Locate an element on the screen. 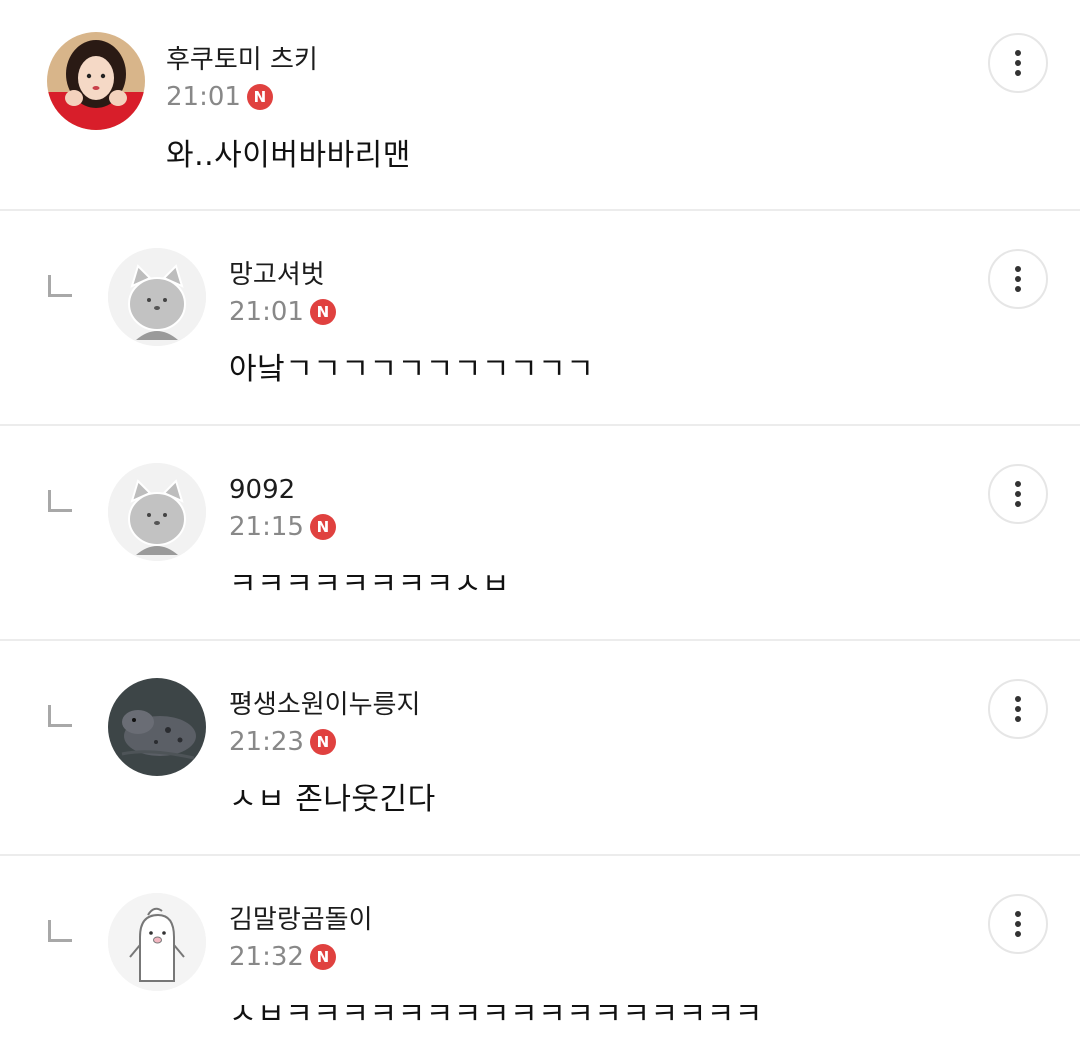 The image size is (1080, 1048). nickname: 후쿠토미 츠키 is located at coordinates (242, 60).